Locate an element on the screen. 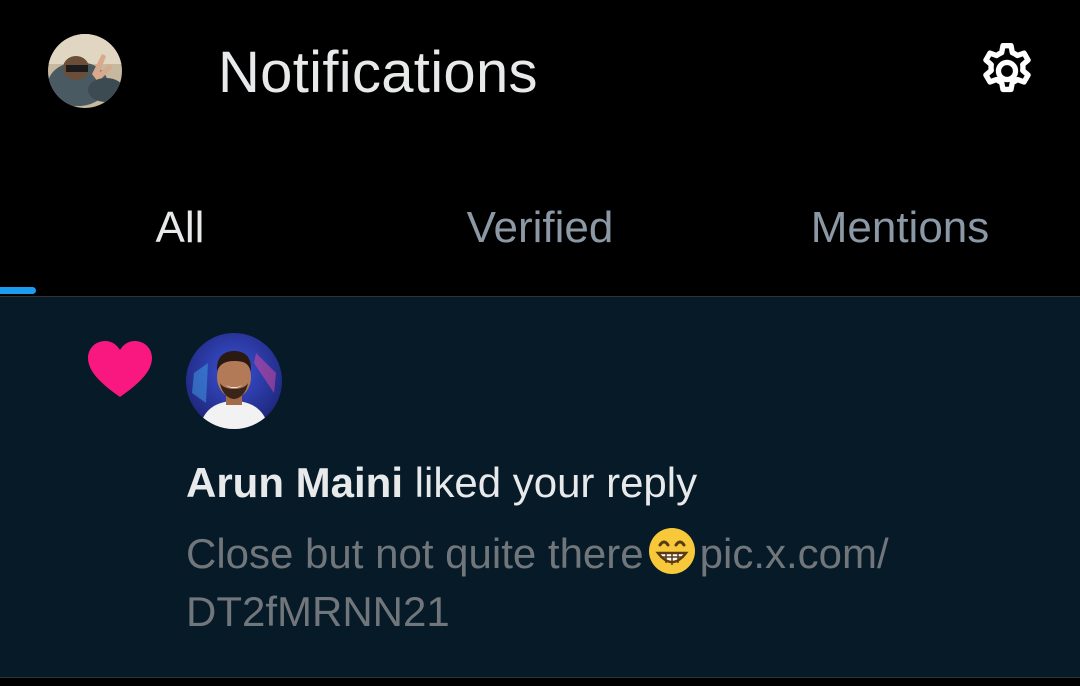  profile-avatar-image is located at coordinates (85, 71).